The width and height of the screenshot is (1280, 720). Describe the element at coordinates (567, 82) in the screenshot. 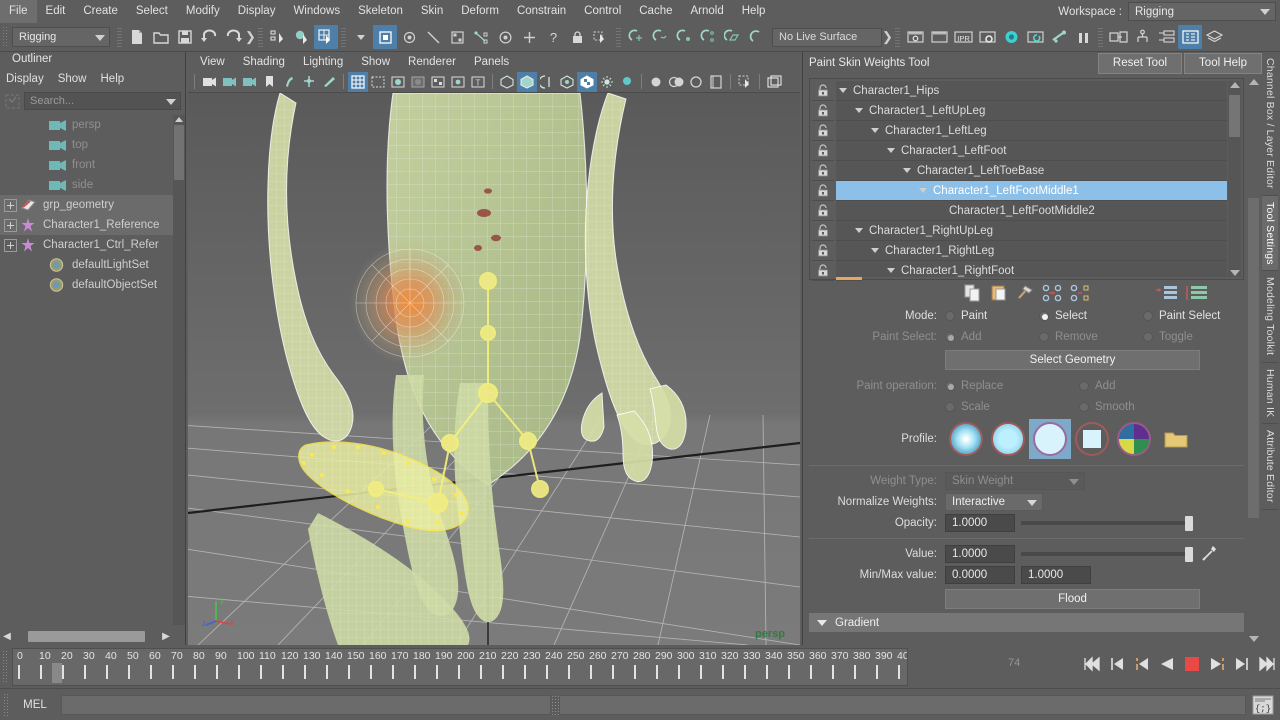

I see `exposure-icon` at that location.